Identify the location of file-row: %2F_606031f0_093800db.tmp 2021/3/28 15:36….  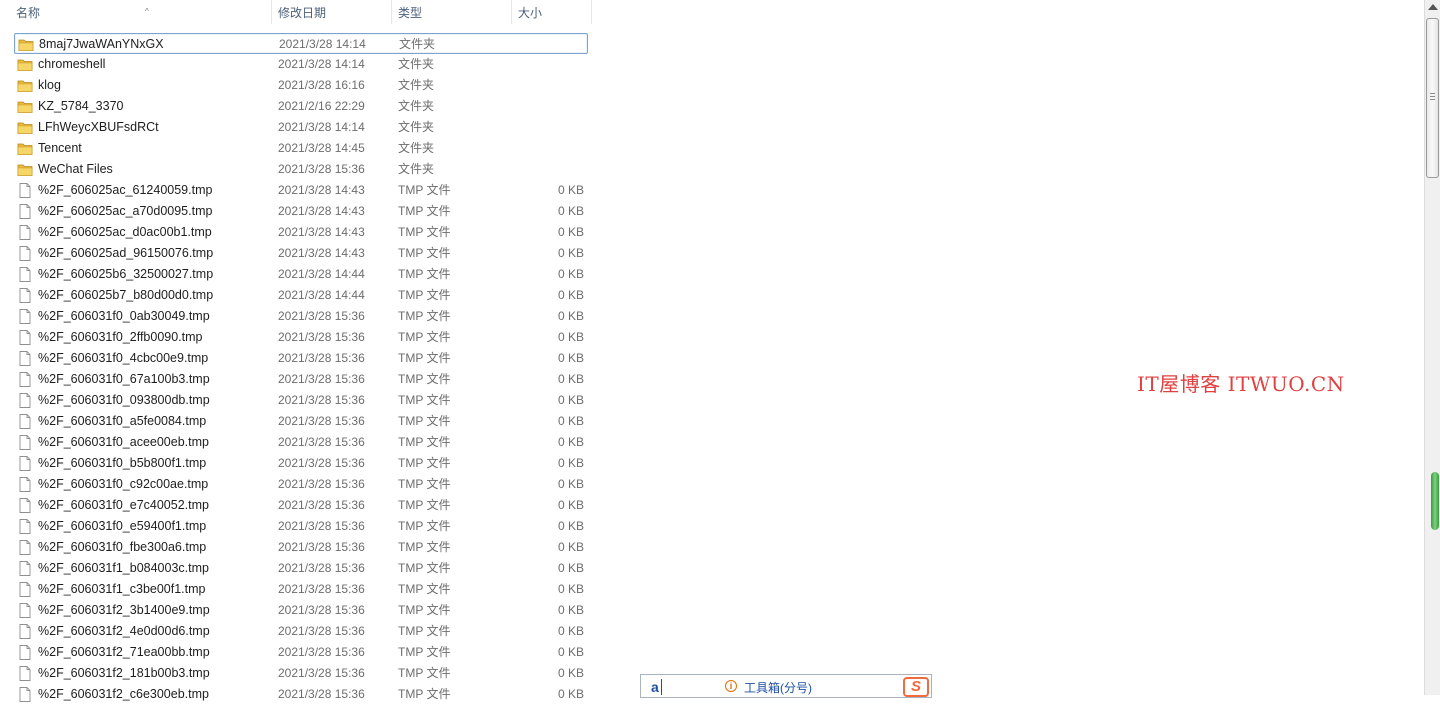
(301, 400).